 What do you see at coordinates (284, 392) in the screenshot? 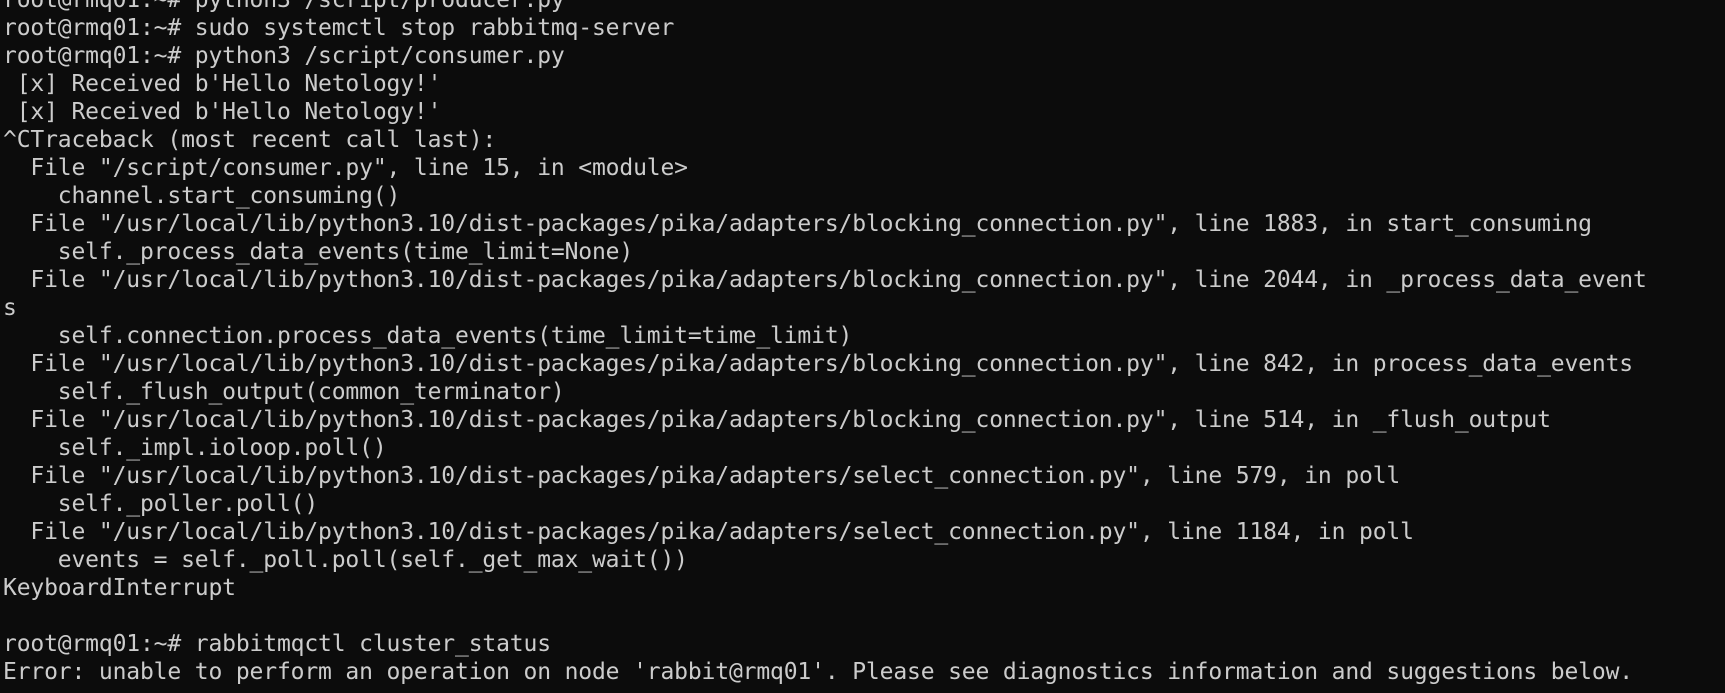
I see `terminal-line: self._flush_output(common_terminator)` at bounding box center [284, 392].